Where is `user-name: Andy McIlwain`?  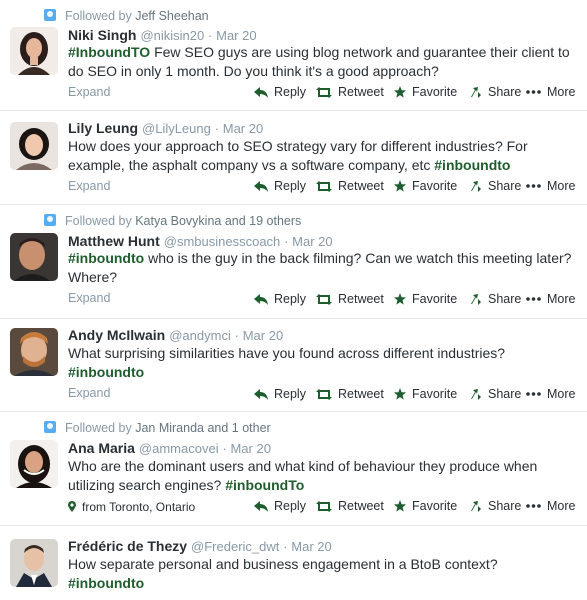 user-name: Andy McIlwain is located at coordinates (116, 335).